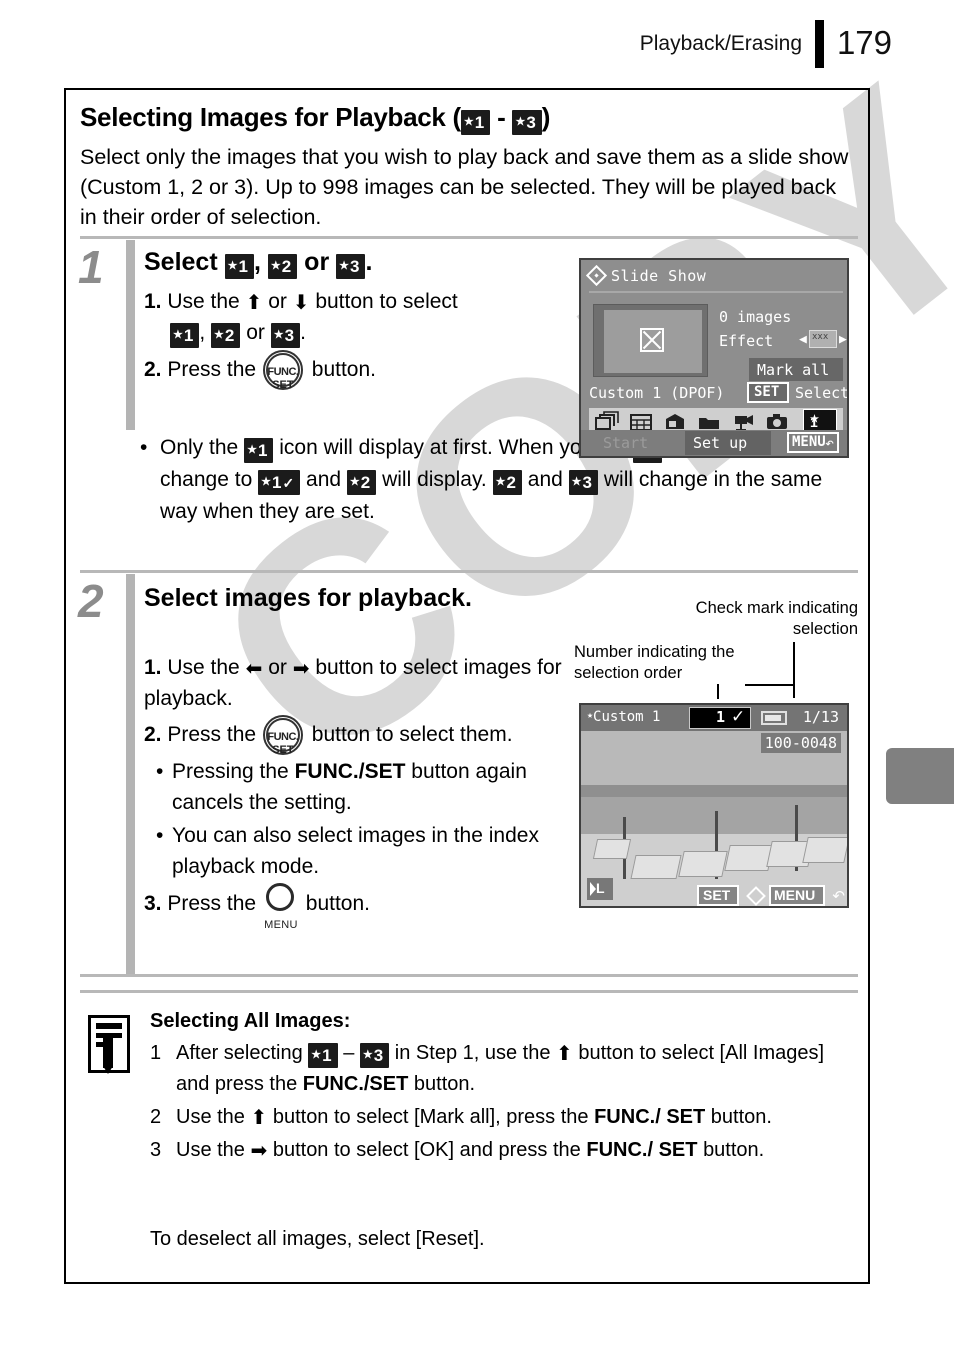 The image size is (954, 1345). I want to click on lcd-effect-label: Effect, so click(746, 341).